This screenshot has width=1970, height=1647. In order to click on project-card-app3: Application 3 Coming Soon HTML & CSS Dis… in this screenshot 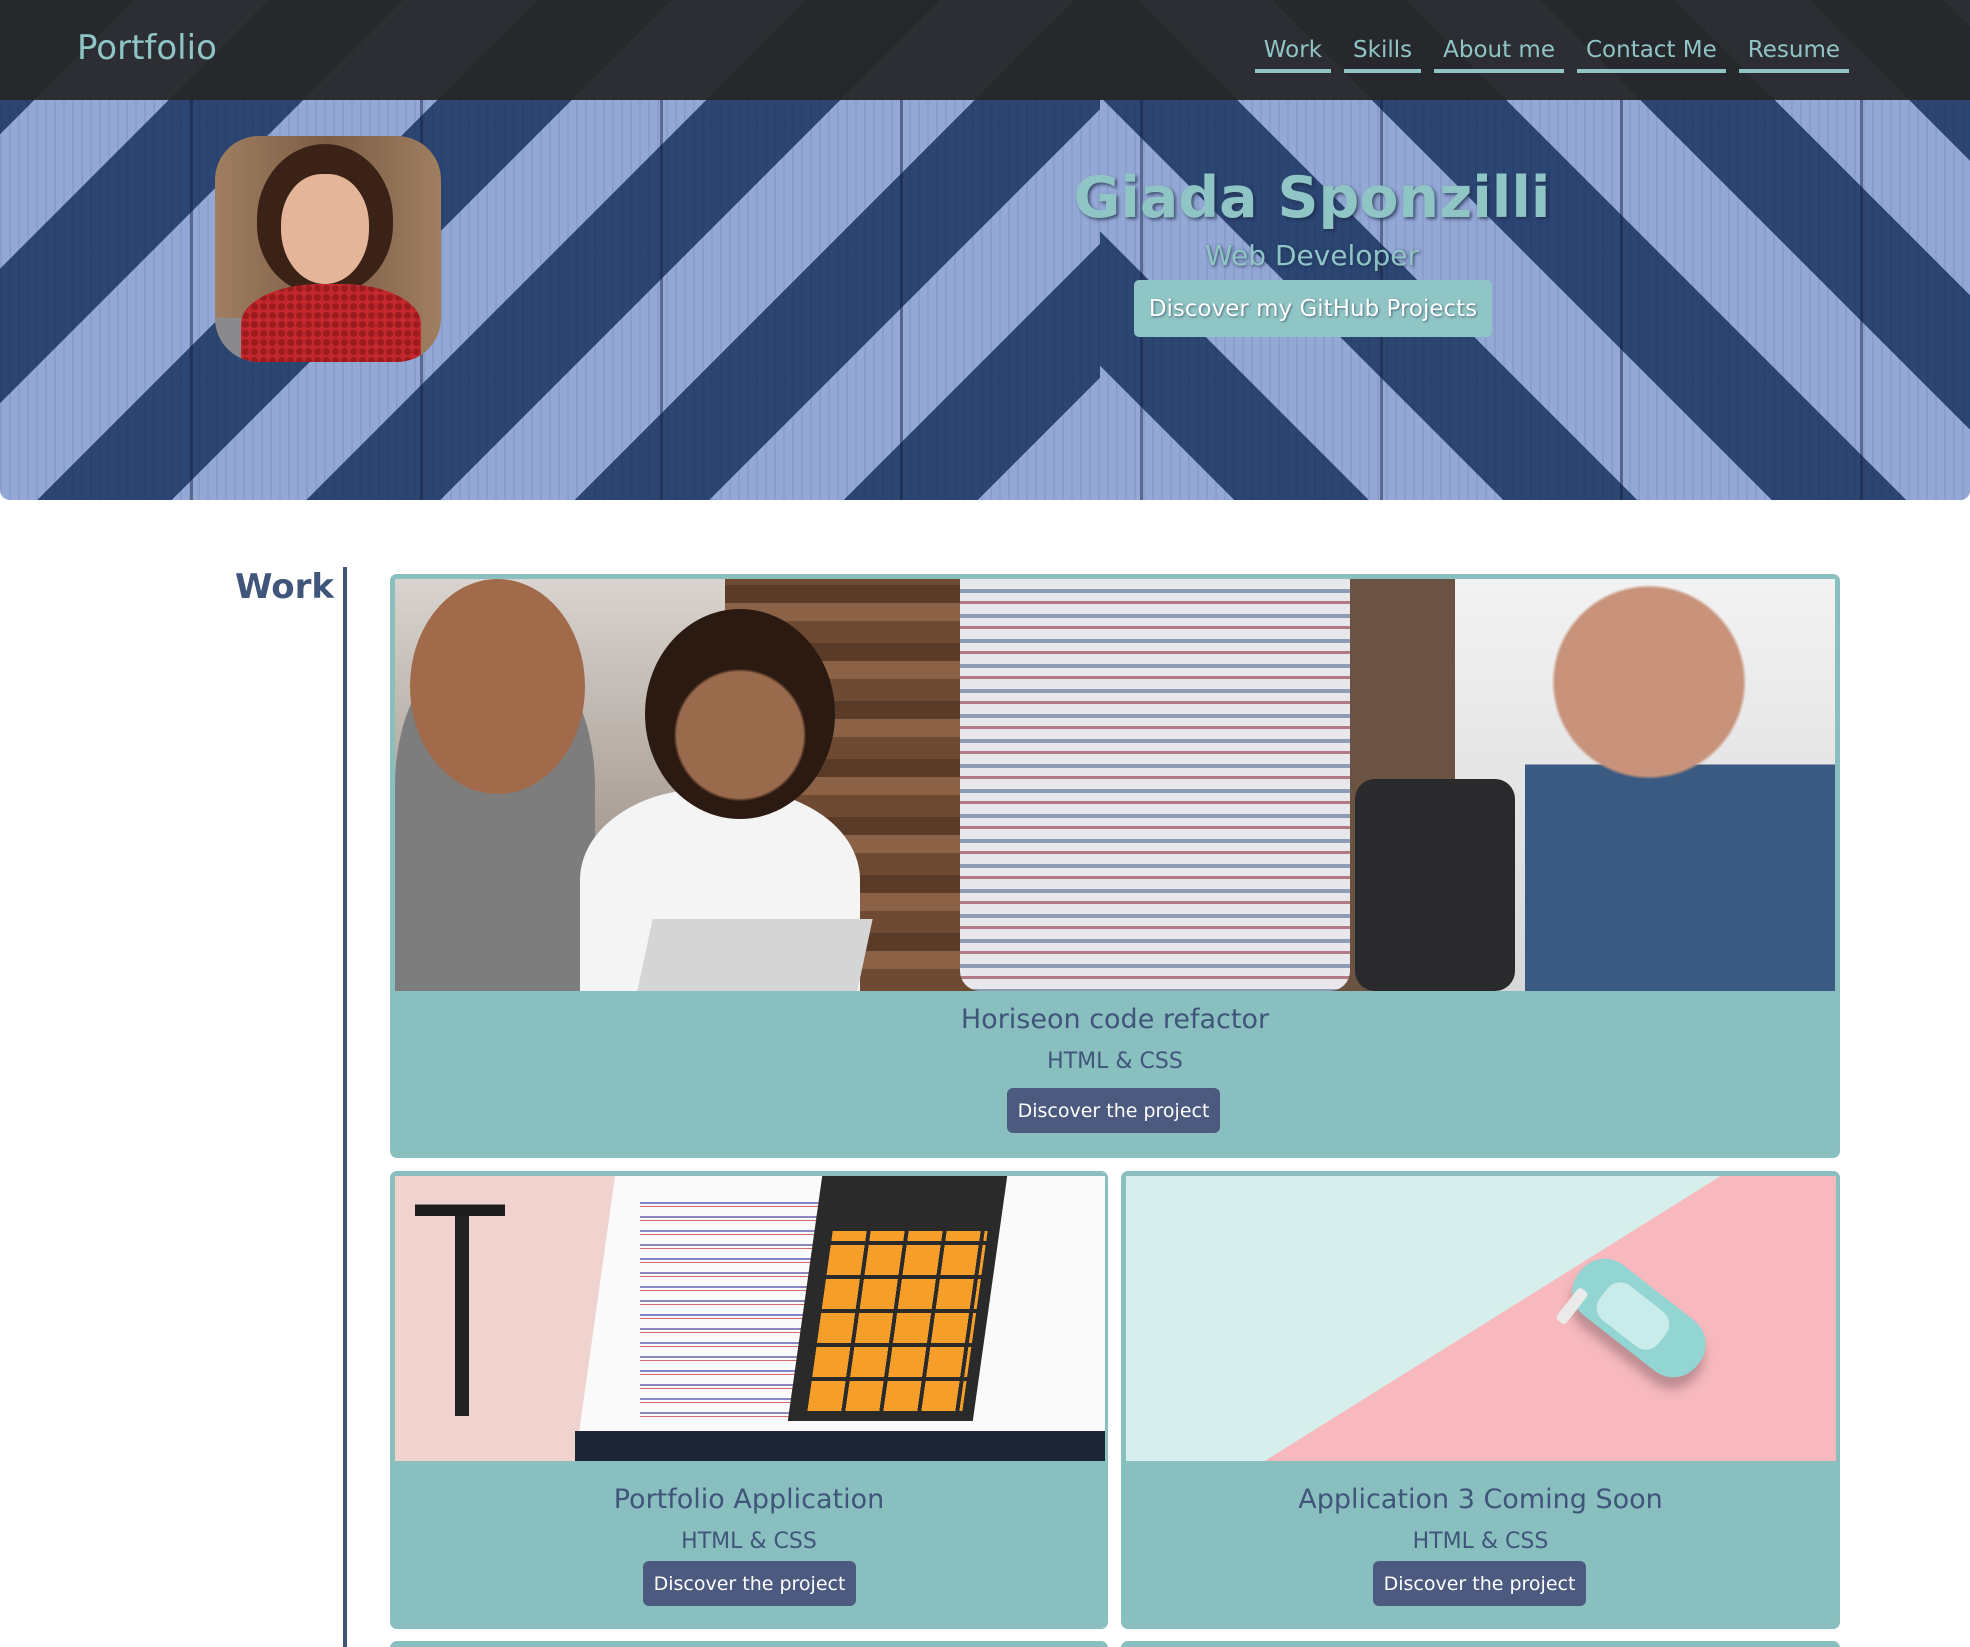, I will do `click(1480, 1400)`.